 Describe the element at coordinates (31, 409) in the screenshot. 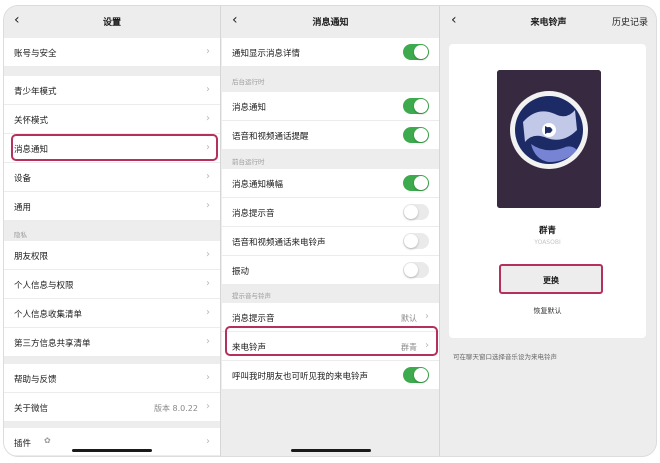

I see `settings-item-label: 关于微信` at that location.